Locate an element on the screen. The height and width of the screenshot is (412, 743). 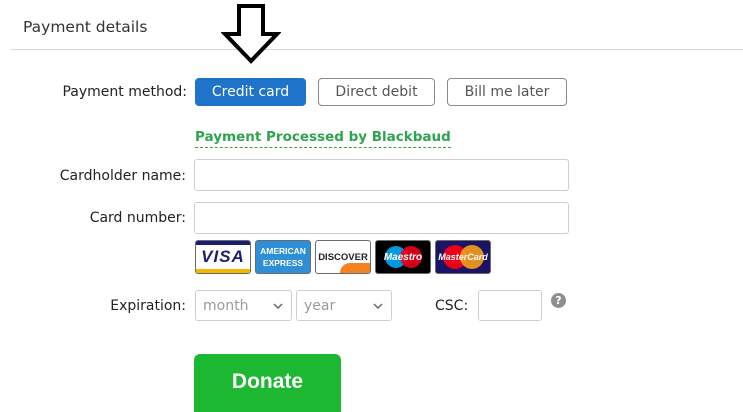
amex-logo-line2: EXPRESS is located at coordinates (283, 262).